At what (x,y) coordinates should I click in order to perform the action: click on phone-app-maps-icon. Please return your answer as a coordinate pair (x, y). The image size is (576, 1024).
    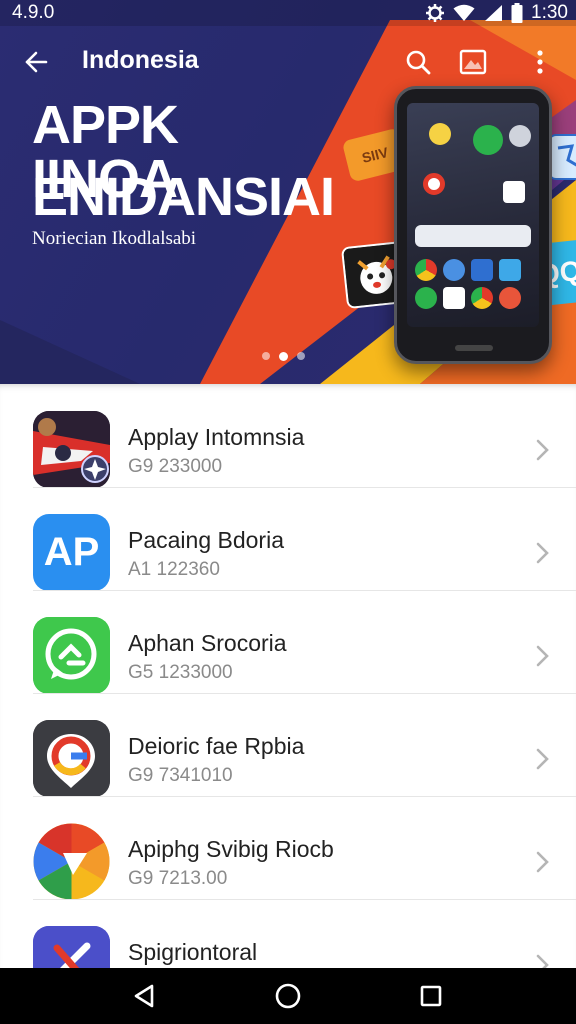
    Looking at the image, I should click on (454, 270).